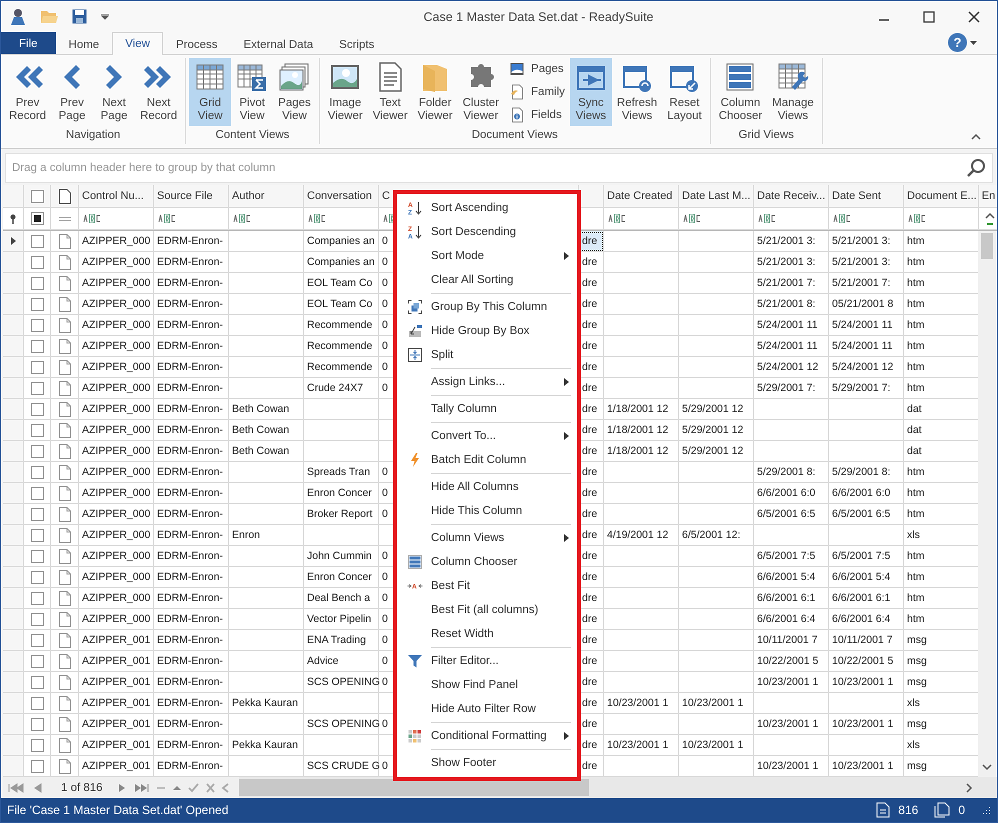 The height and width of the screenshot is (823, 998). I want to click on ribbon-button: Refresh Views, so click(637, 92).